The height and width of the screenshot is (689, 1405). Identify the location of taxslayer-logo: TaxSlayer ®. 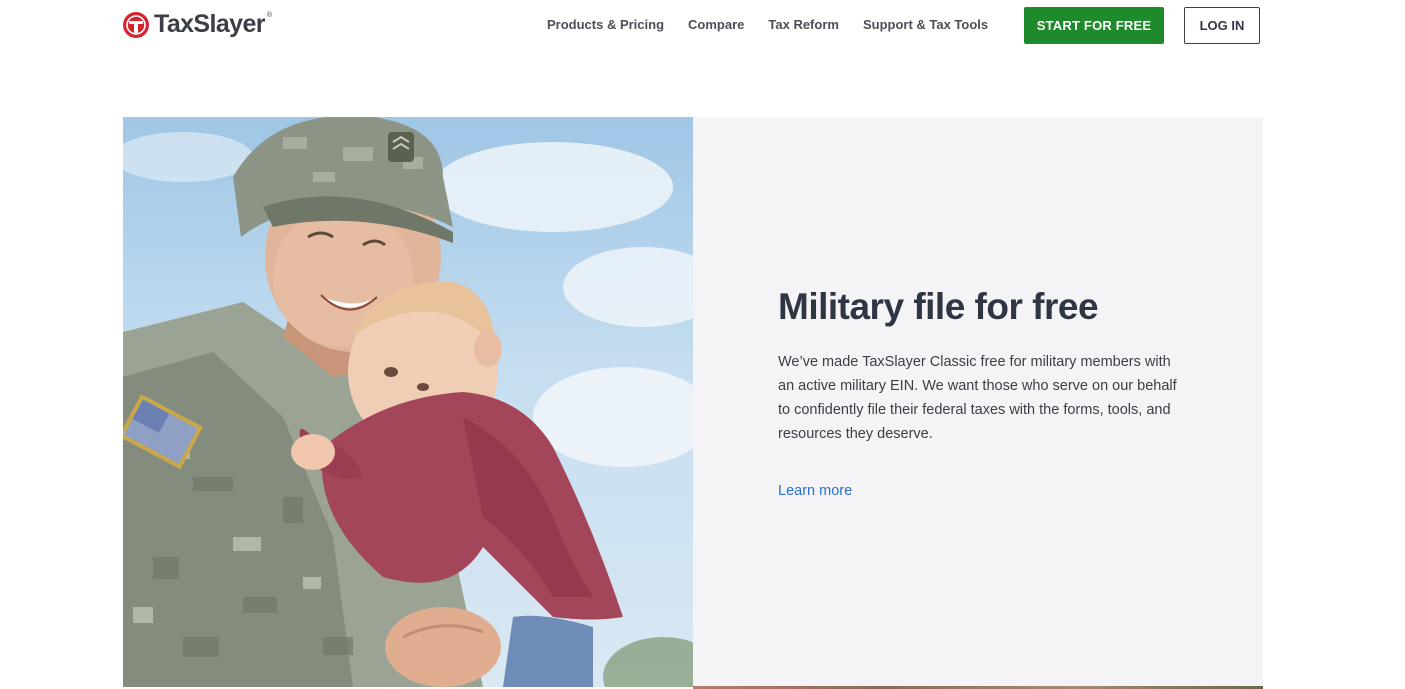
(199, 24).